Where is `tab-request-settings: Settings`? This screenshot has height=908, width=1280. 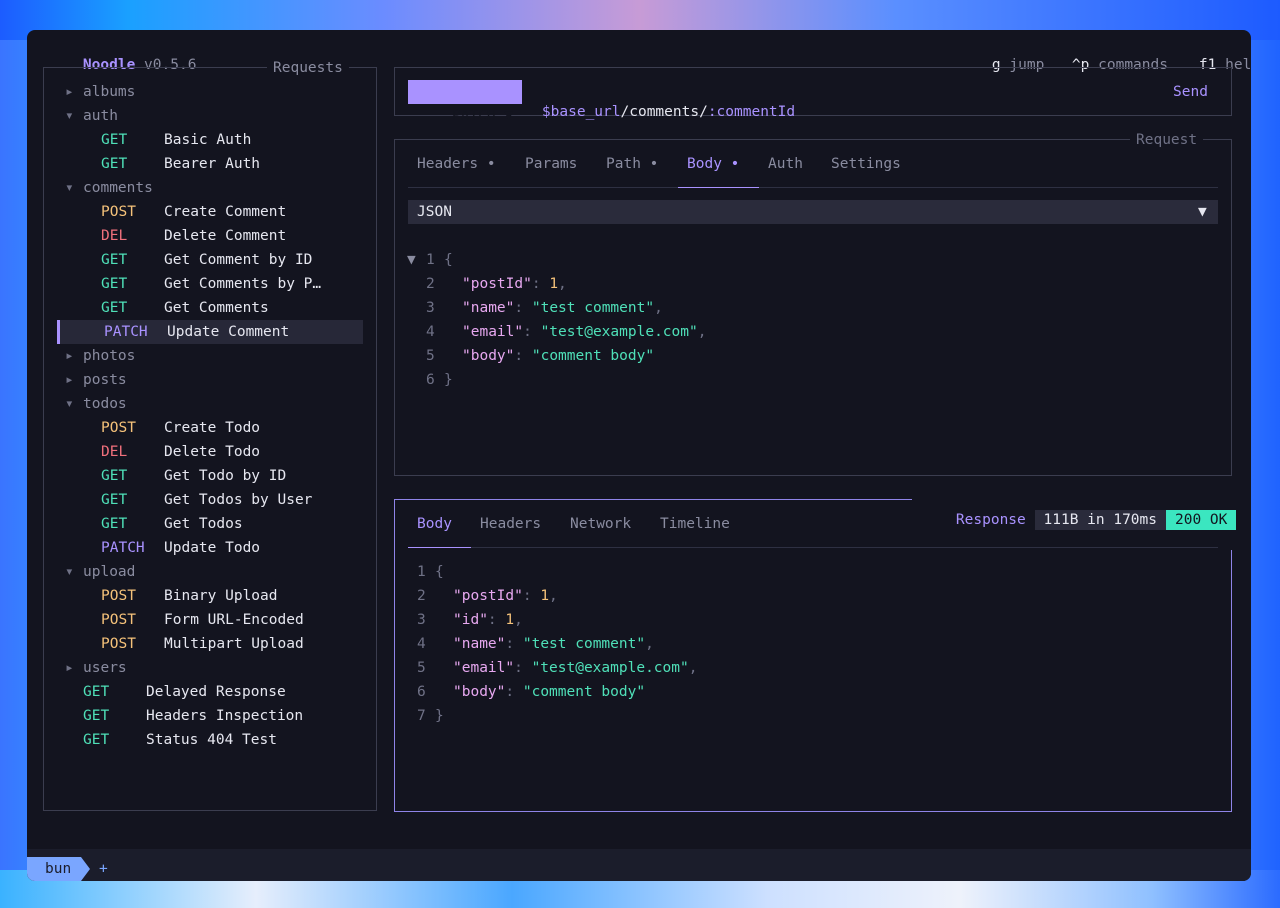 tab-request-settings: Settings is located at coordinates (871, 164).